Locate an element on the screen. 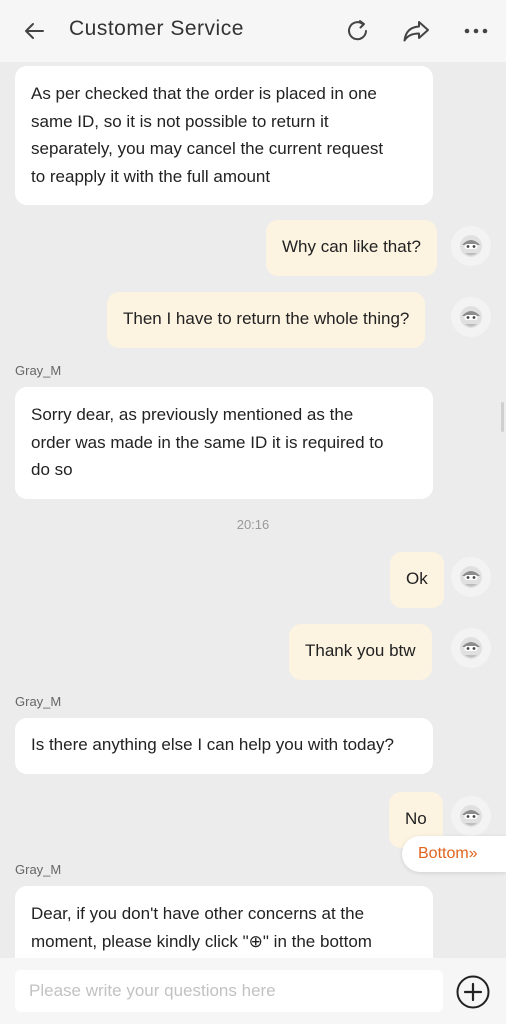  message-text: Why can like that? is located at coordinates (351, 246).